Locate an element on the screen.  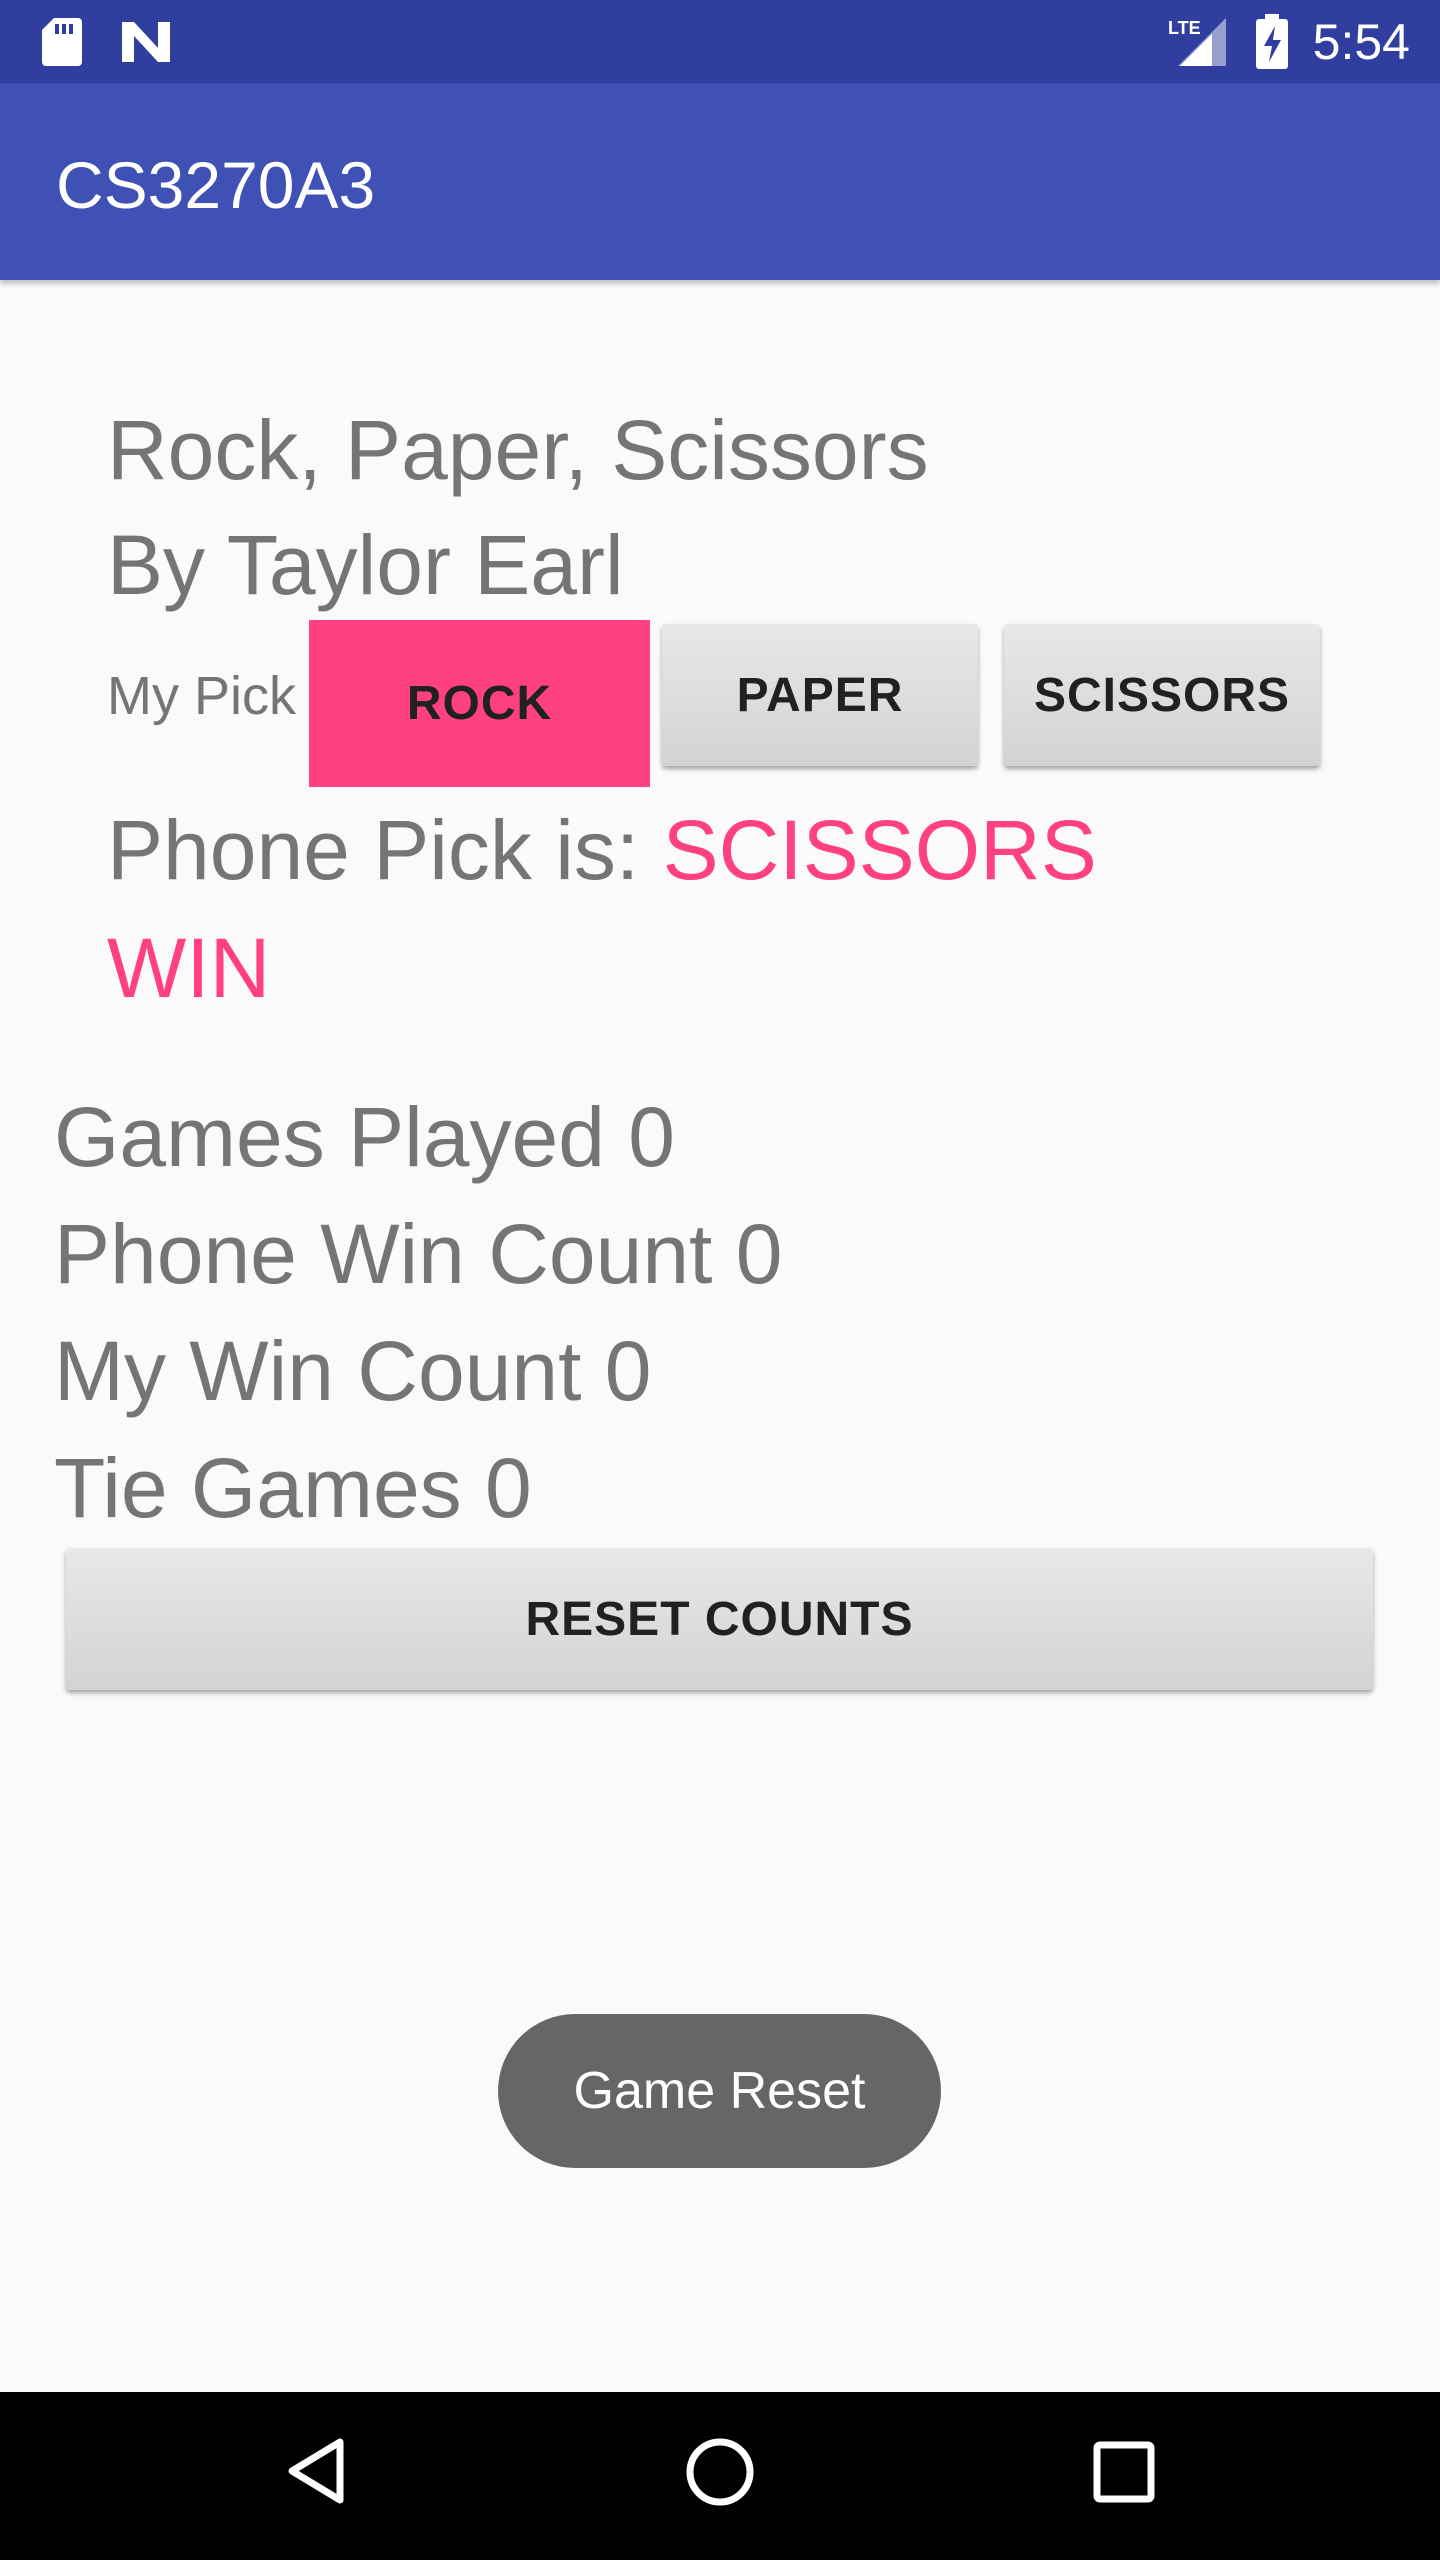
tie-games-label: Tie Games 0 is located at coordinates (293, 1488).